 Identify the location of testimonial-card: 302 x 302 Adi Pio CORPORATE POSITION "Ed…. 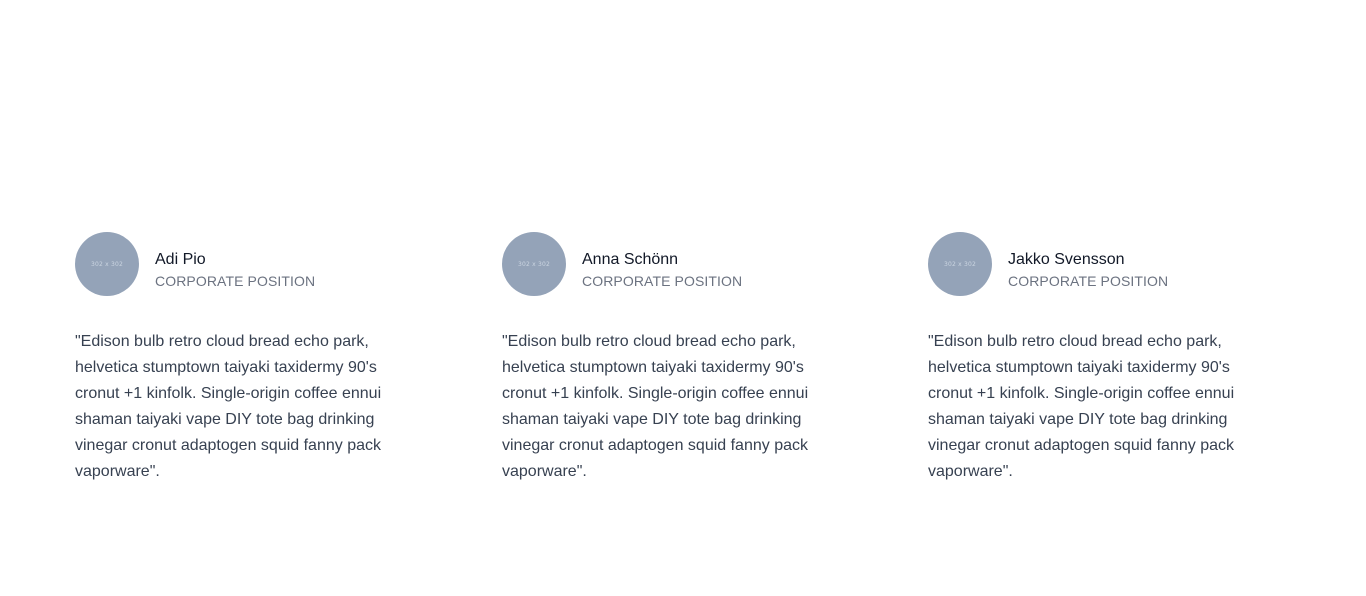
(255, 366).